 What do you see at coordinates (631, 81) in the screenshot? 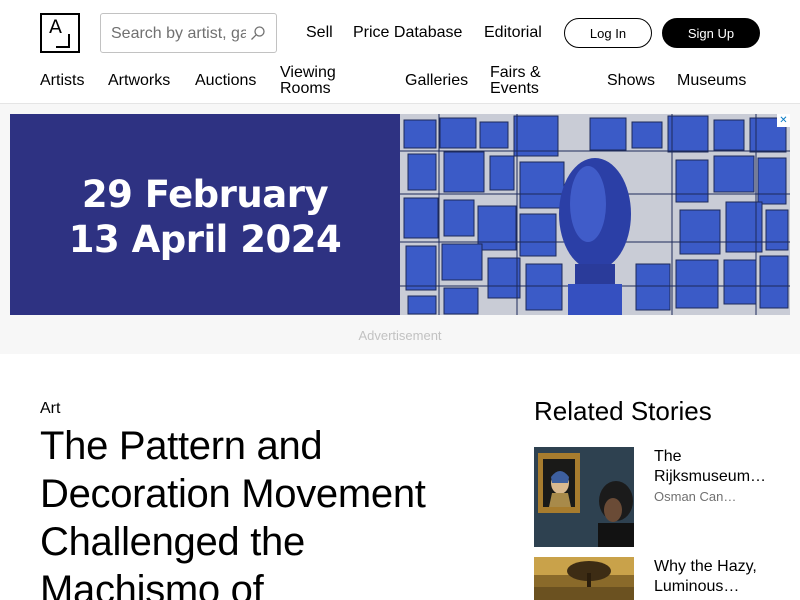
I see `nav-item-shows: Shows` at bounding box center [631, 81].